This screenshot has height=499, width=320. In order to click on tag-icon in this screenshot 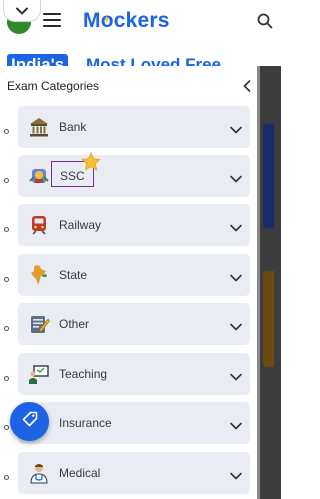, I will do `click(30, 421)`.